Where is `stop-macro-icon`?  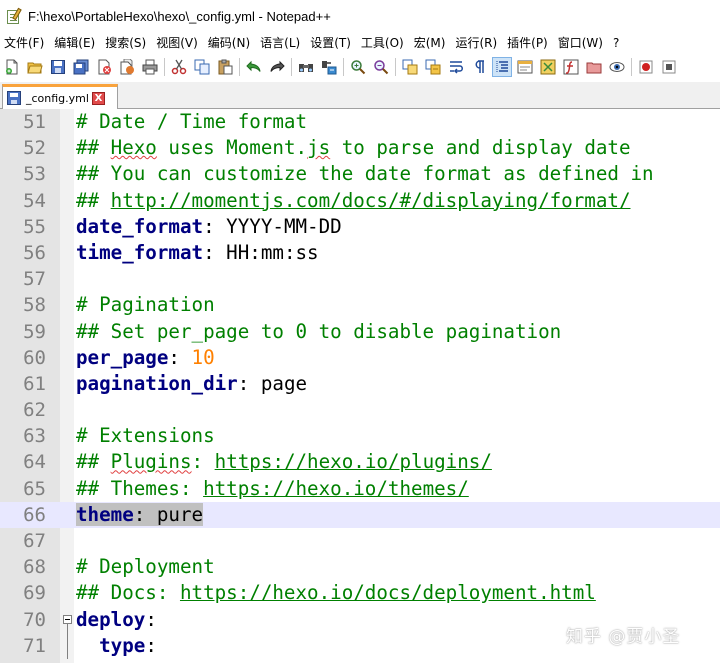 stop-macro-icon is located at coordinates (669, 67).